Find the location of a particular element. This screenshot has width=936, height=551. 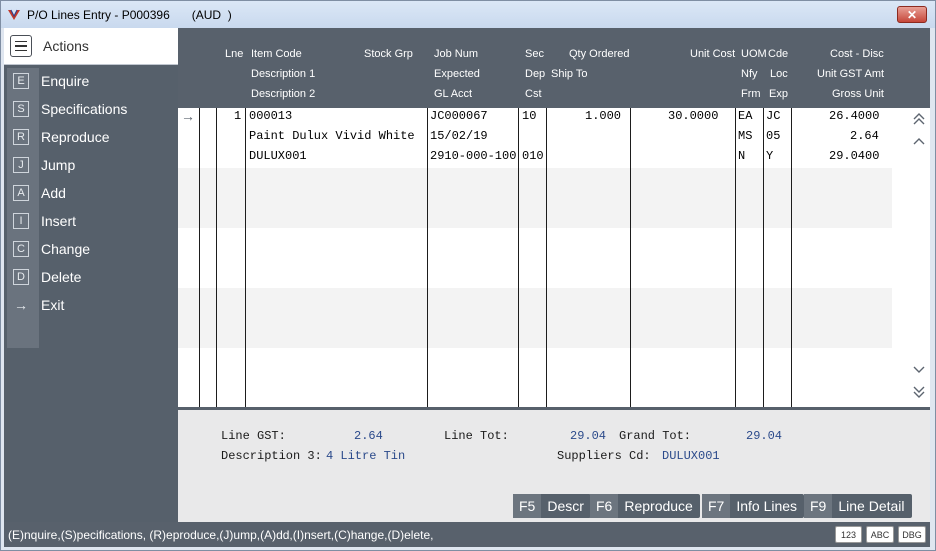

scroll-down-icon is located at coordinates (919, 370).